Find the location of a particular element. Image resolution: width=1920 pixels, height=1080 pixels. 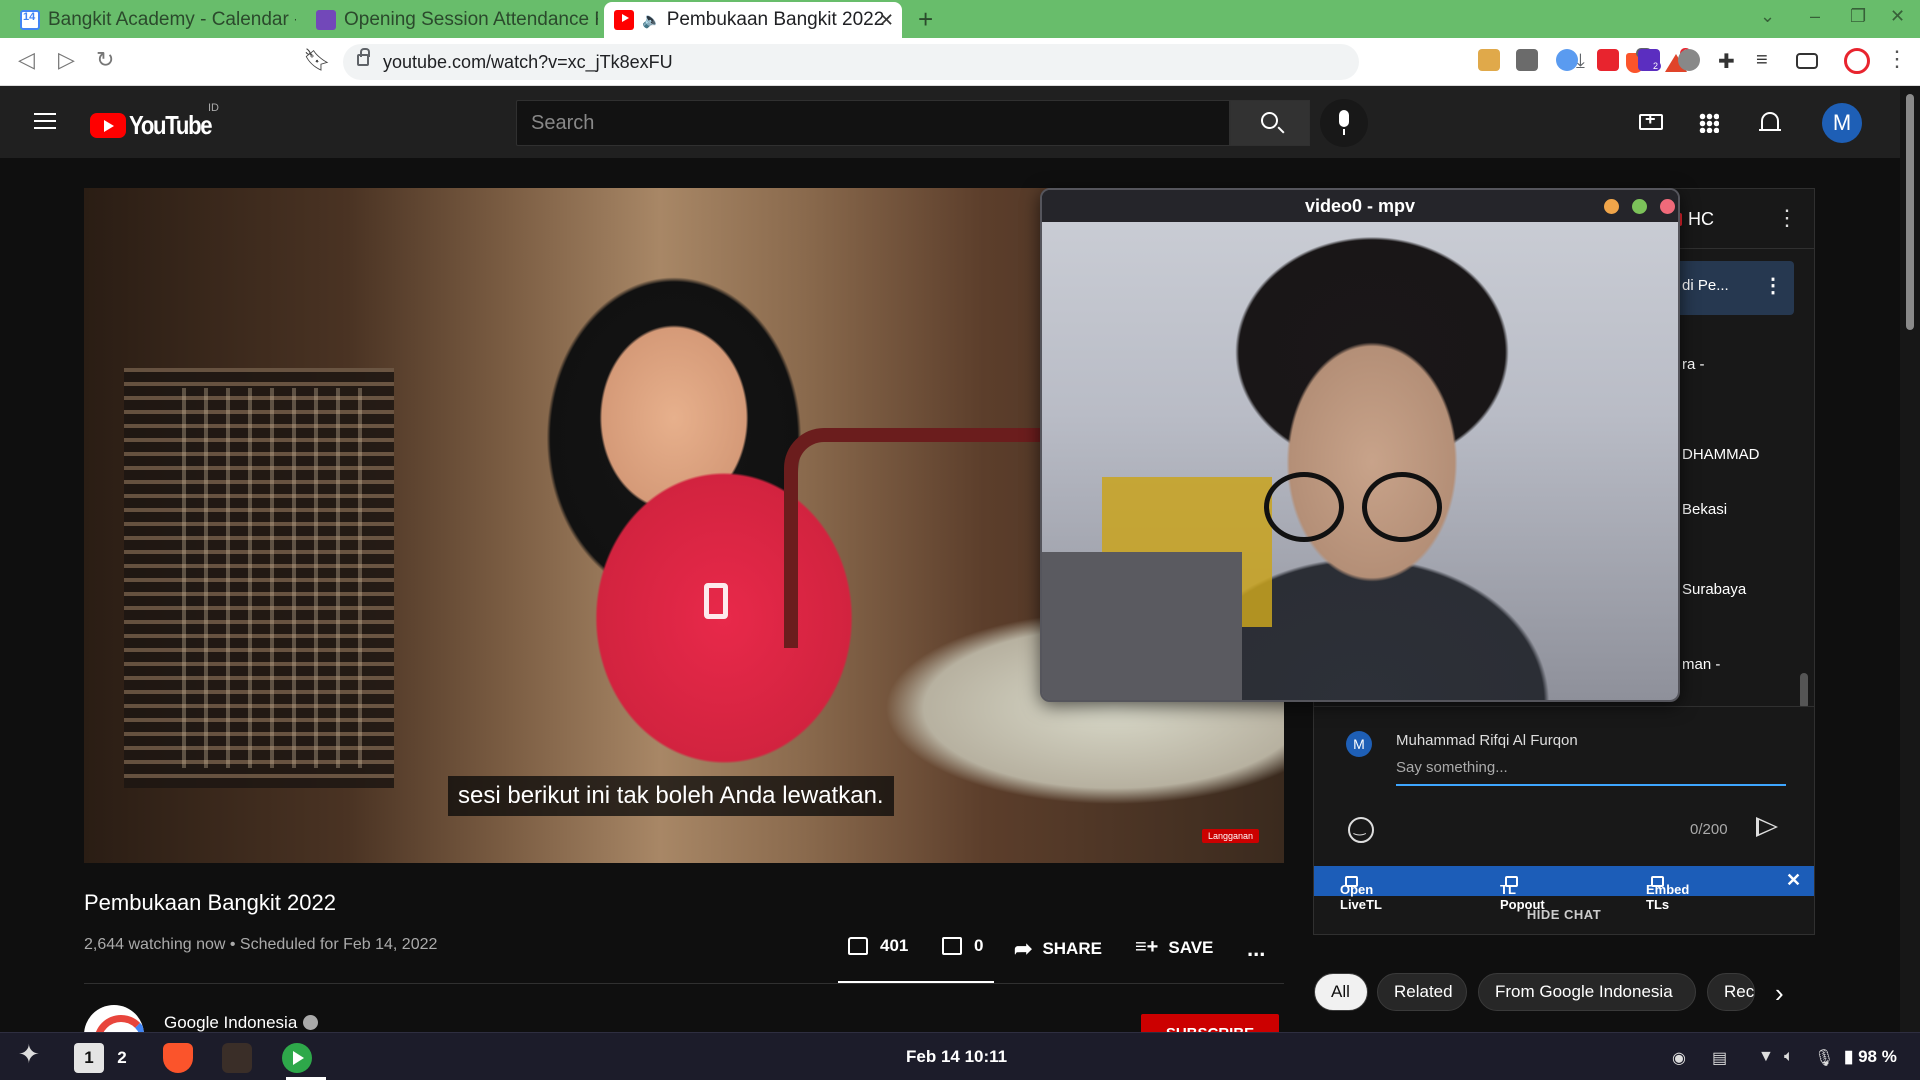

like-button: 401 is located at coordinates (878, 946).